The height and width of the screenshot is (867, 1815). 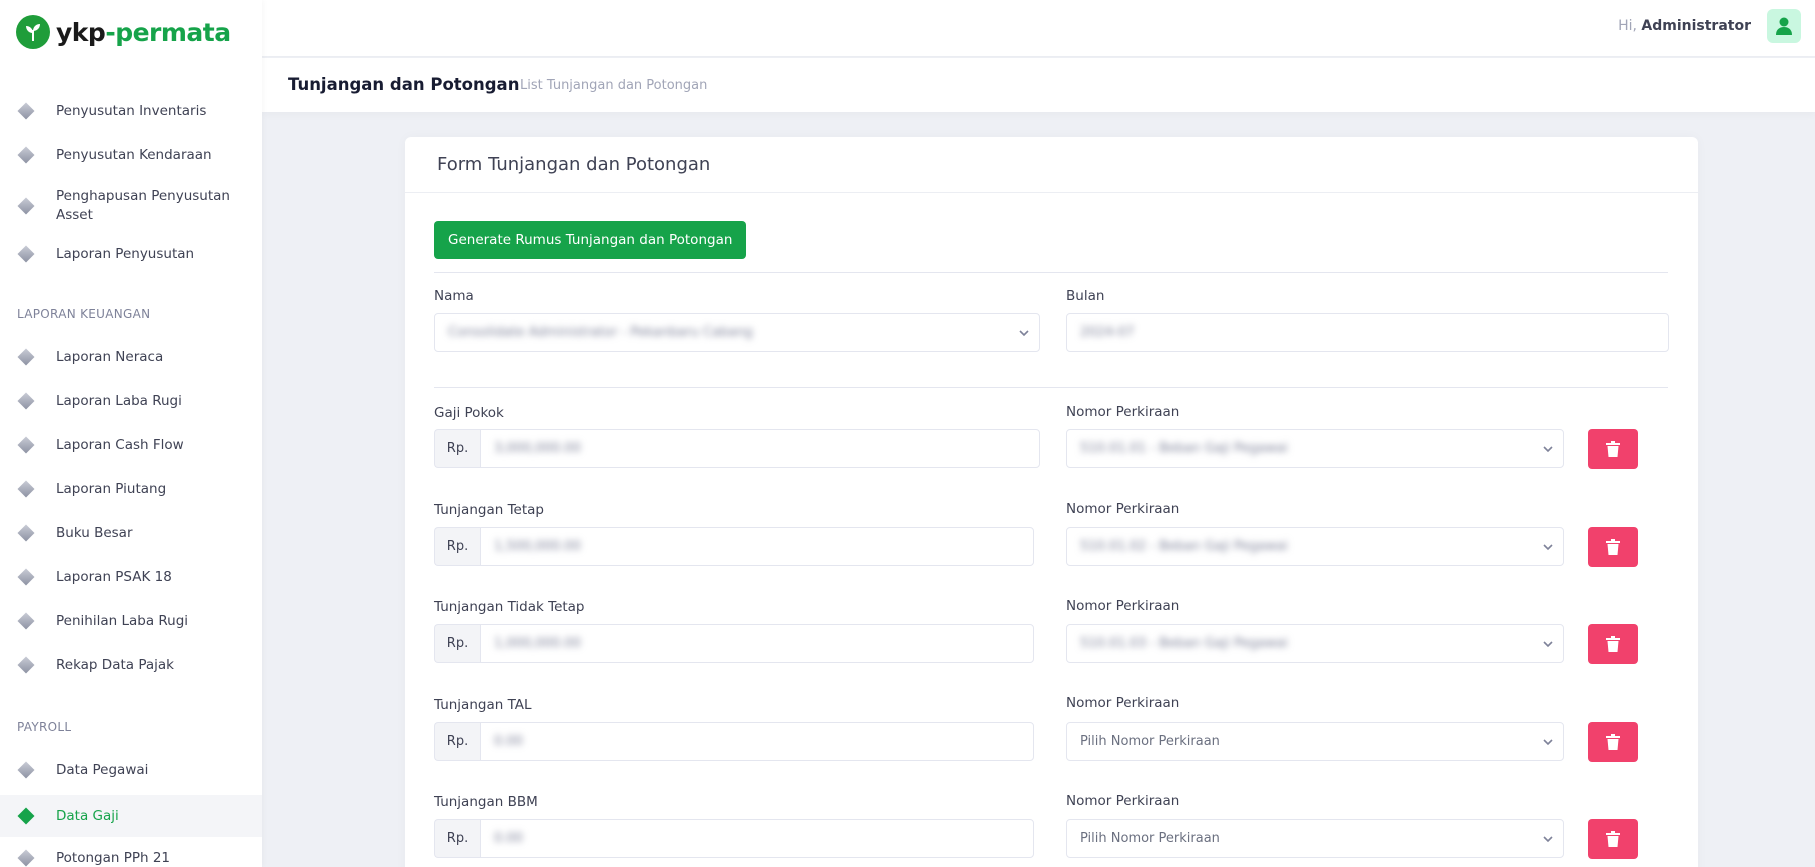 What do you see at coordinates (131, 445) in the screenshot?
I see `sidebar-item-laporan-cash-flow: Laporan Cash Flow` at bounding box center [131, 445].